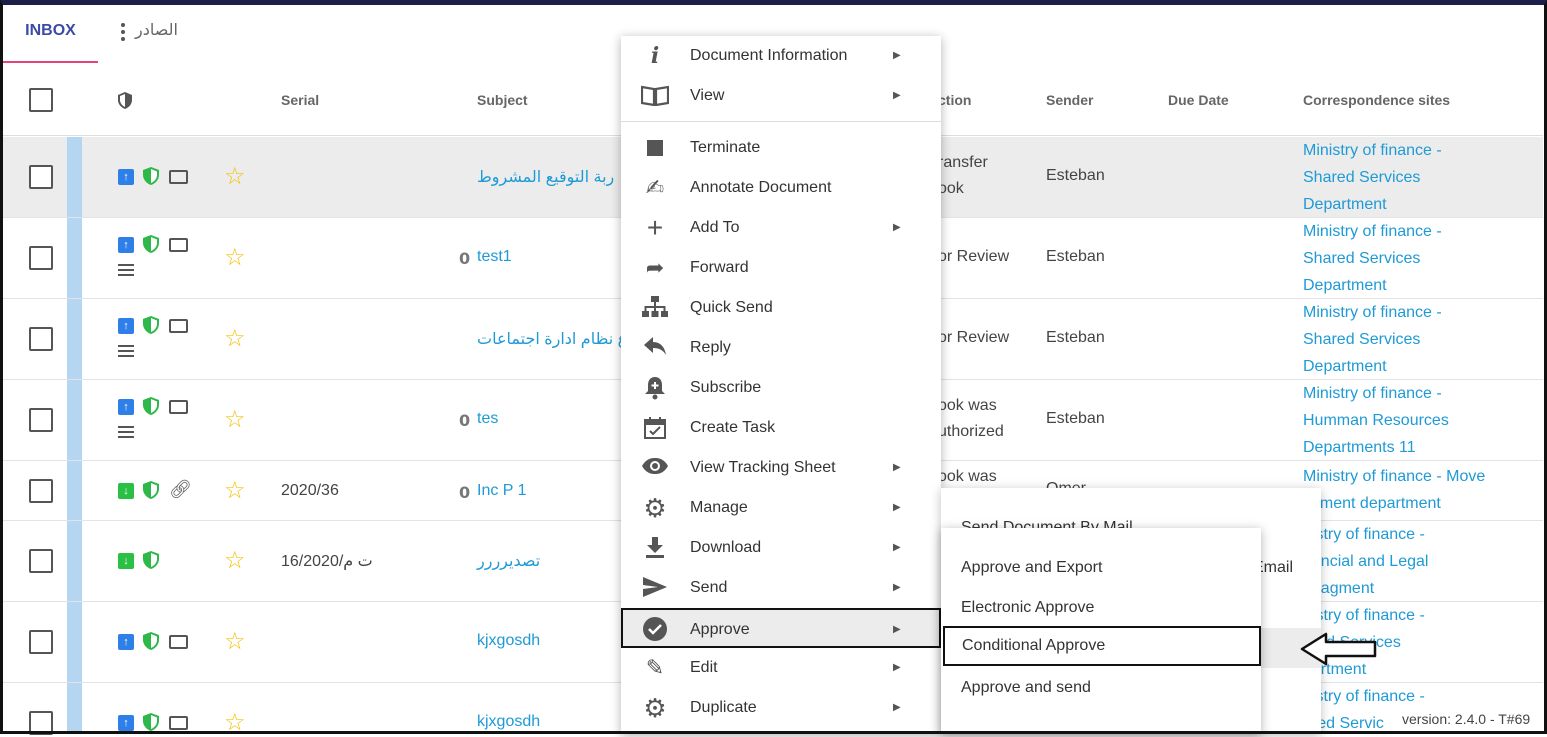 This screenshot has height=737, width=1547. Describe the element at coordinates (781, 388) in the screenshot. I see `menu-item-subscribe: Subscribe` at that location.